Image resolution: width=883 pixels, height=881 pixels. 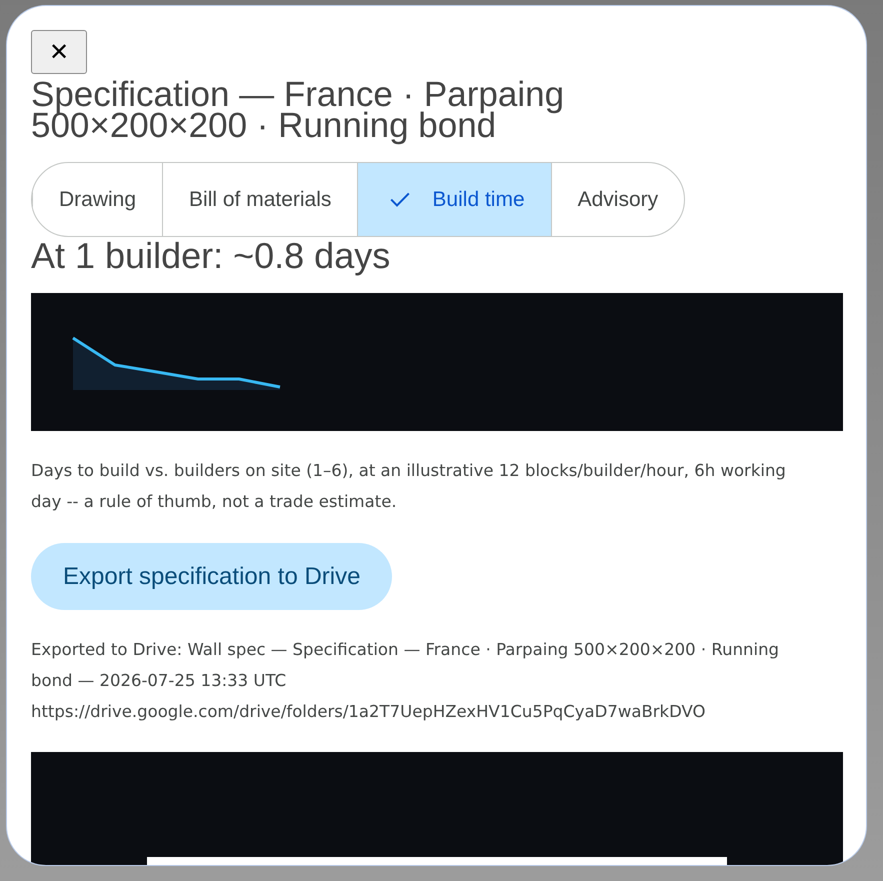 I want to click on tab: Build time, so click(x=454, y=199).